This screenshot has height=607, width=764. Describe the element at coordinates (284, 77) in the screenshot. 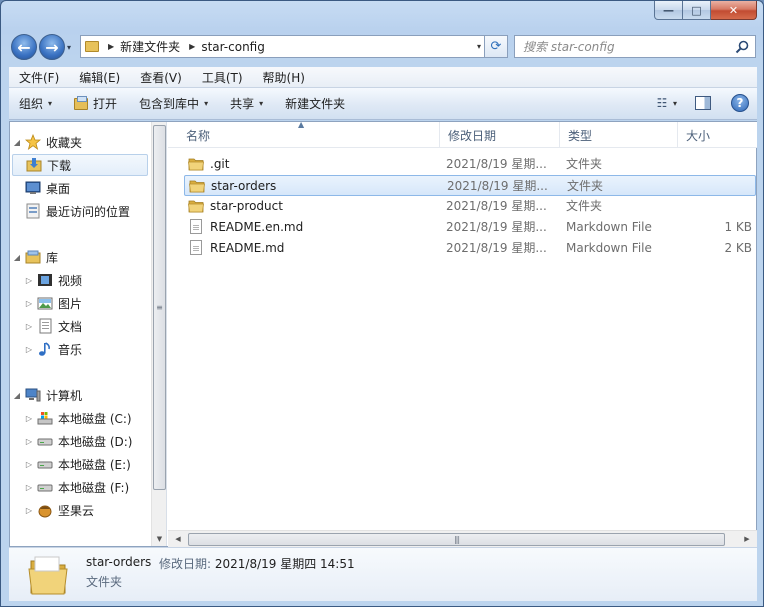

I see `menu-help: 帮助(H)` at that location.